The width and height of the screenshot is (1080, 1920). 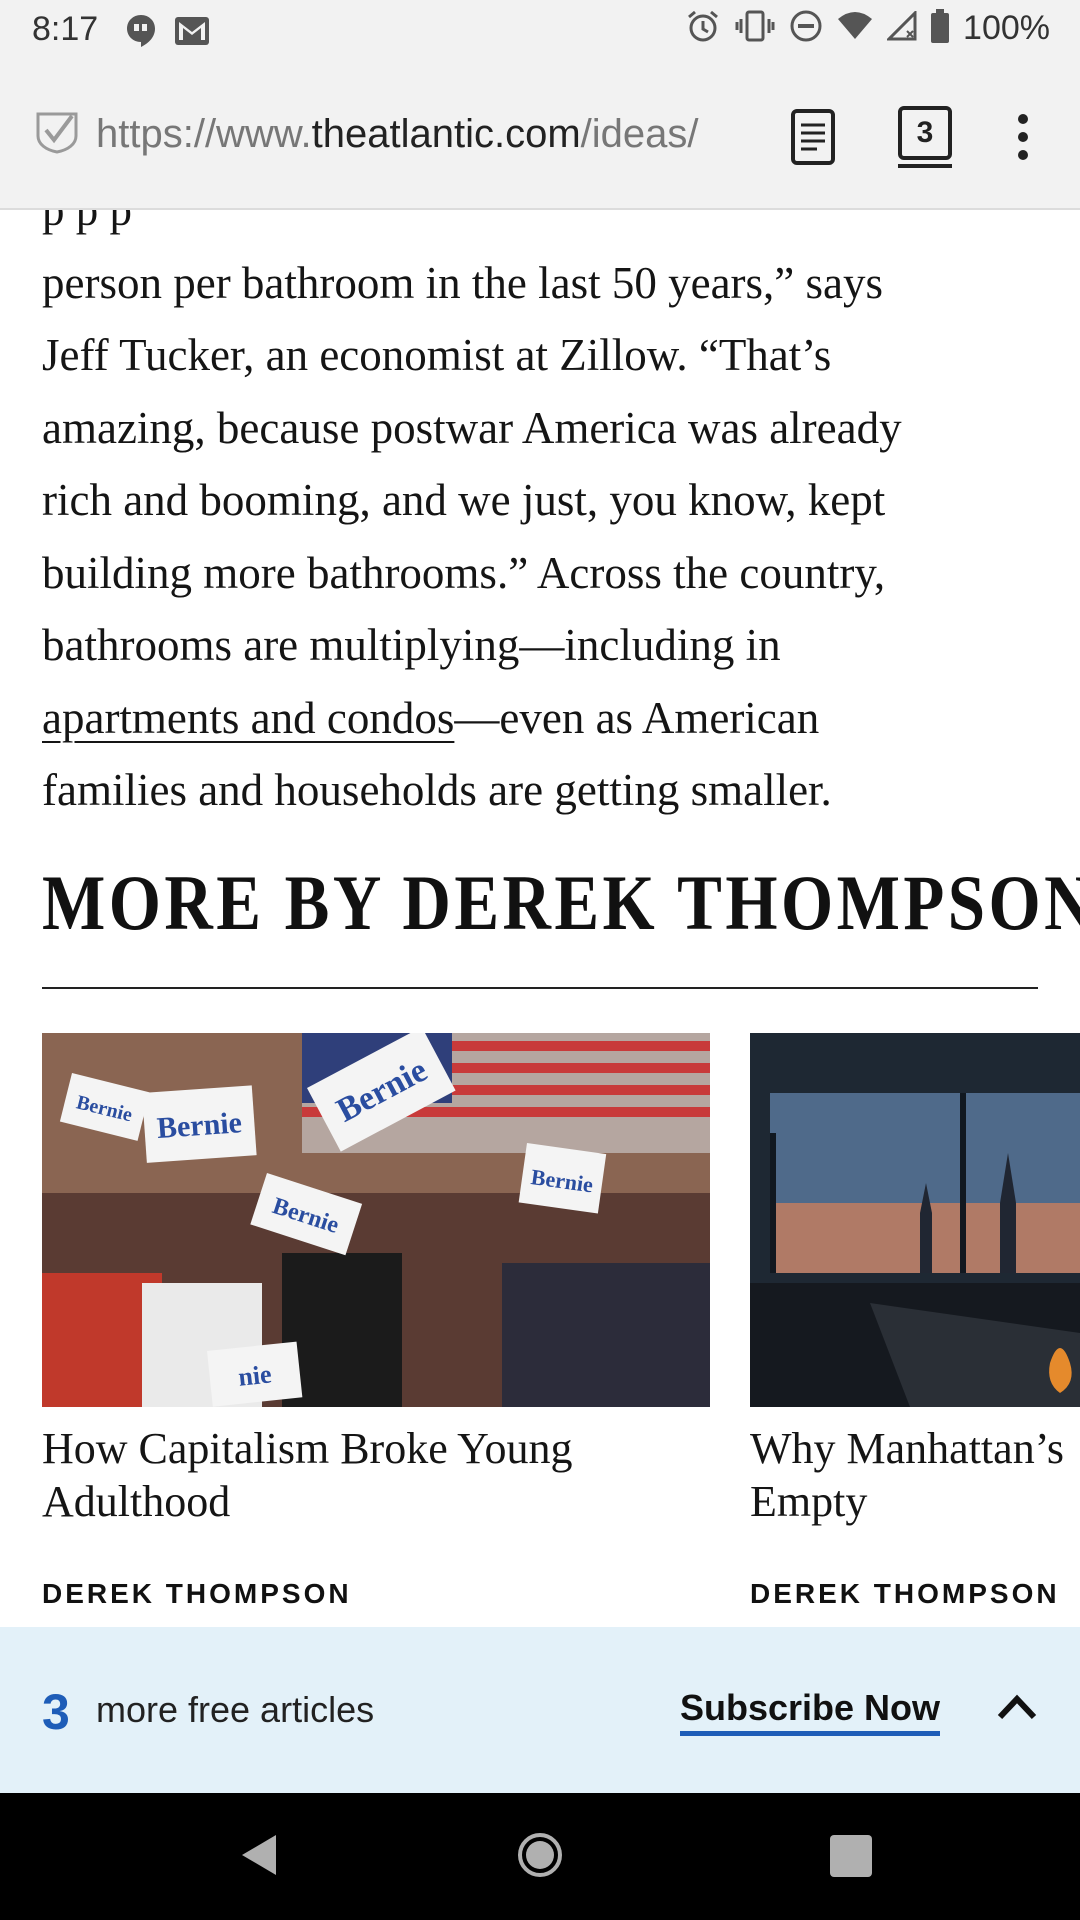 I want to click on card-image-manhattan, so click(x=915, y=1220).